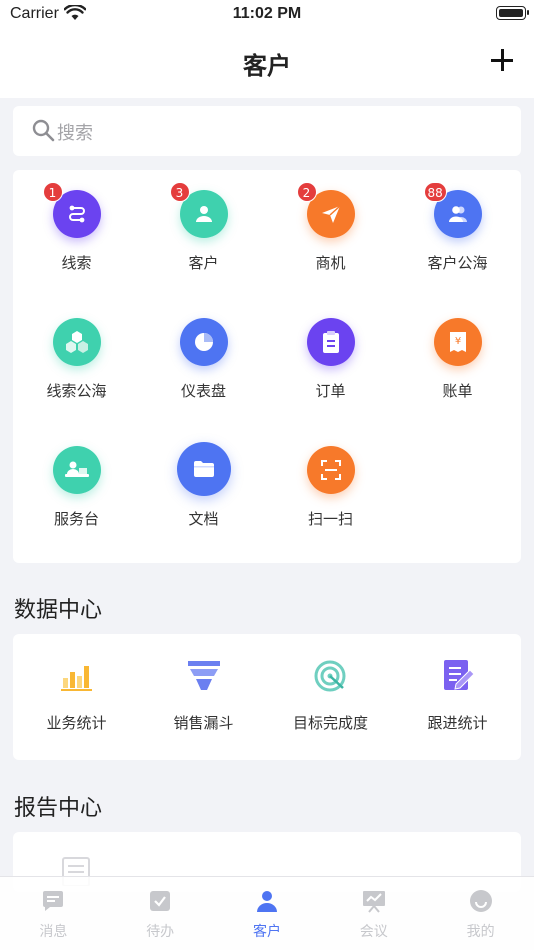 The height and width of the screenshot is (950, 534). Describe the element at coordinates (203, 695) in the screenshot. I see `data-item-sales-funnel: 销售漏斗` at that location.